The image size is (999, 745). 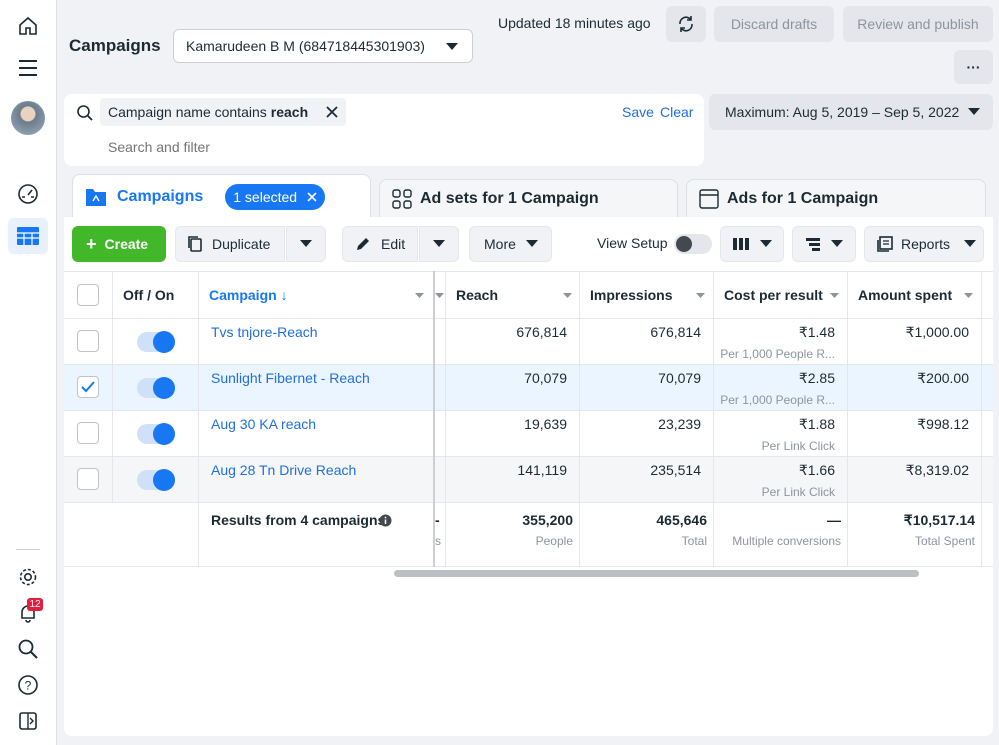 I want to click on reports-label: Reports, so click(x=926, y=244).